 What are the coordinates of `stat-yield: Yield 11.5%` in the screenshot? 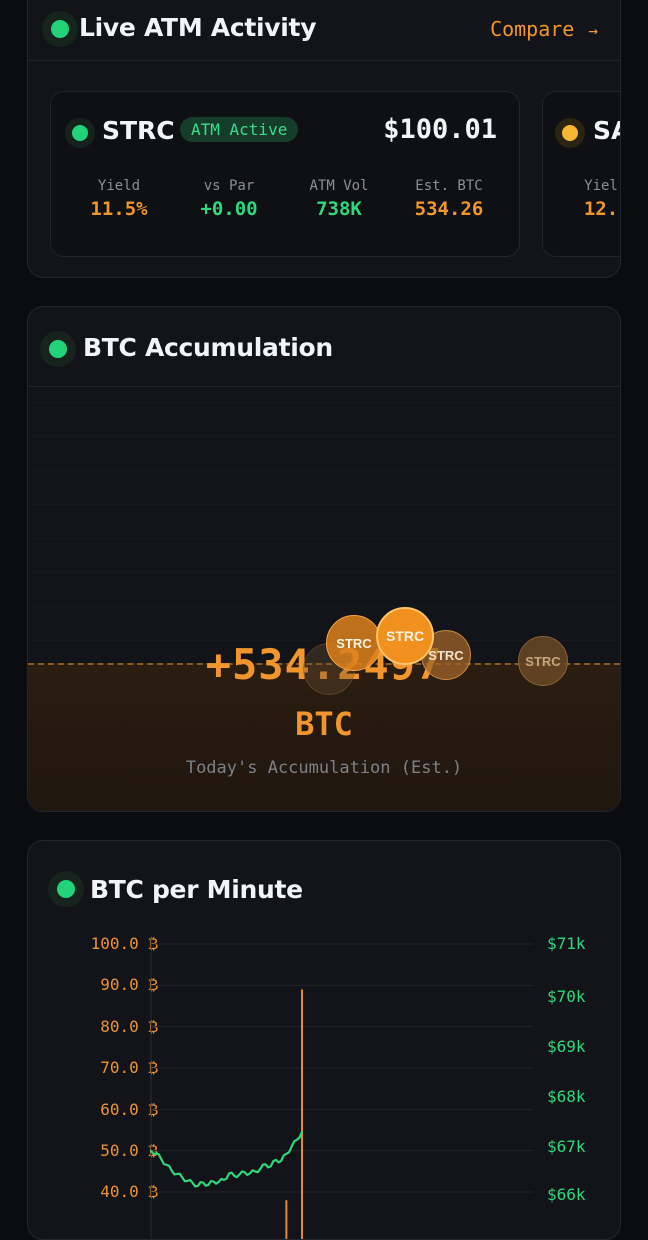 It's located at (119, 199).